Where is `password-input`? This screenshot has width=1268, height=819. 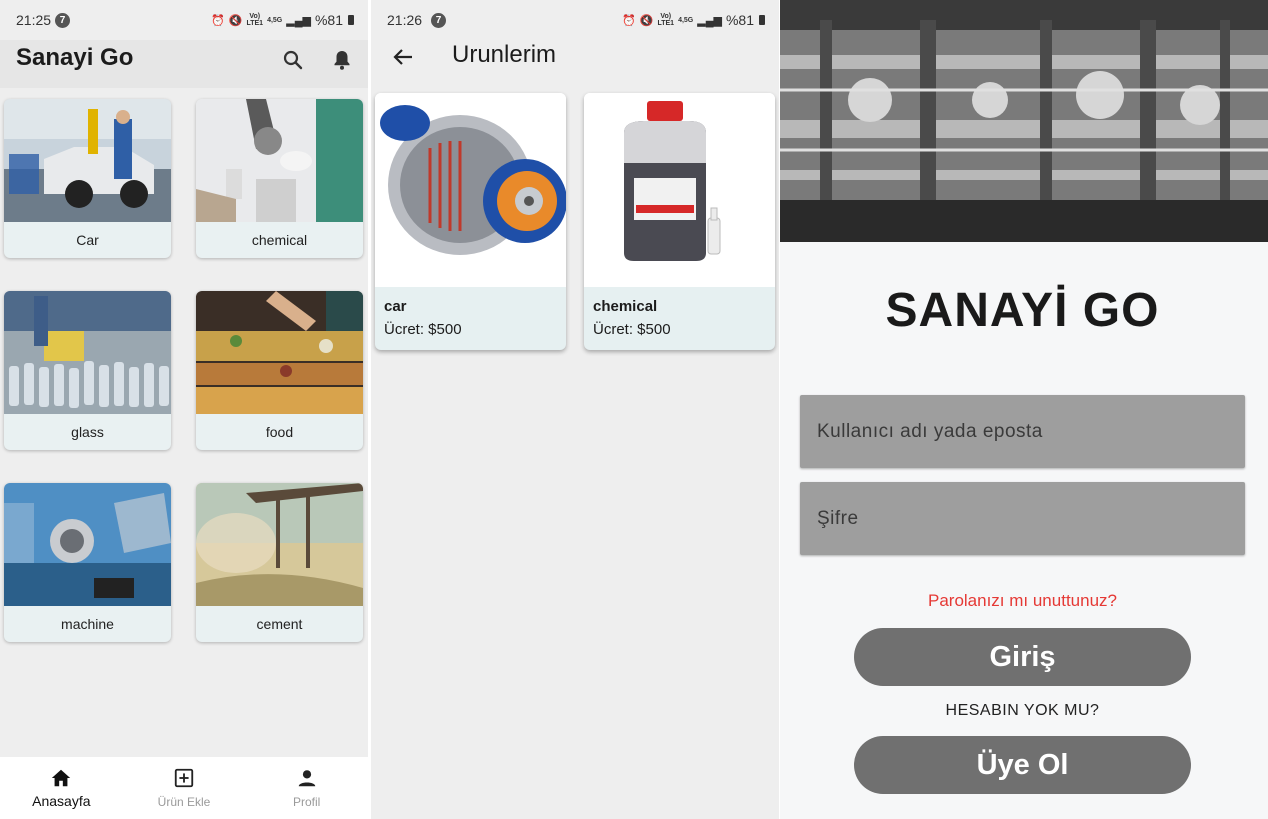
password-input is located at coordinates (1022, 518).